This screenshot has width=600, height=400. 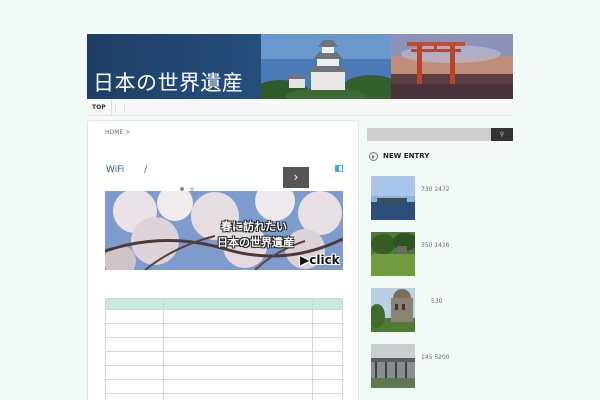 I want to click on entry-meta: 145 5200, so click(x=435, y=357).